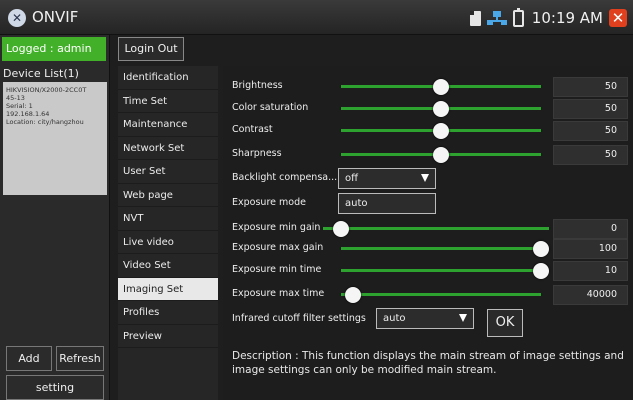  I want to click on exp-max-time-label: Exposure max time, so click(278, 293).